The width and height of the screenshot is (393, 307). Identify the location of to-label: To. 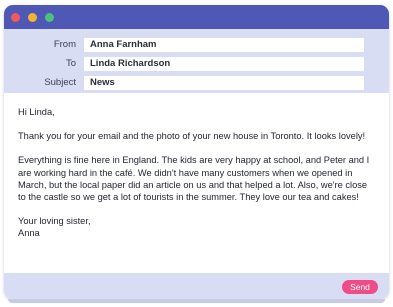
(70, 63).